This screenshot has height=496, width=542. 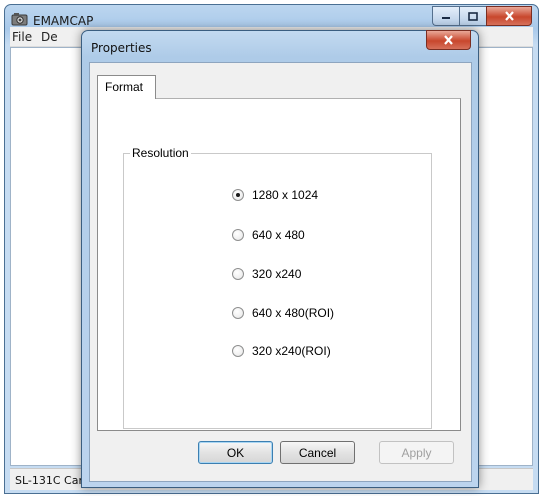 What do you see at coordinates (22, 37) in the screenshot?
I see `menu-file: File` at bounding box center [22, 37].